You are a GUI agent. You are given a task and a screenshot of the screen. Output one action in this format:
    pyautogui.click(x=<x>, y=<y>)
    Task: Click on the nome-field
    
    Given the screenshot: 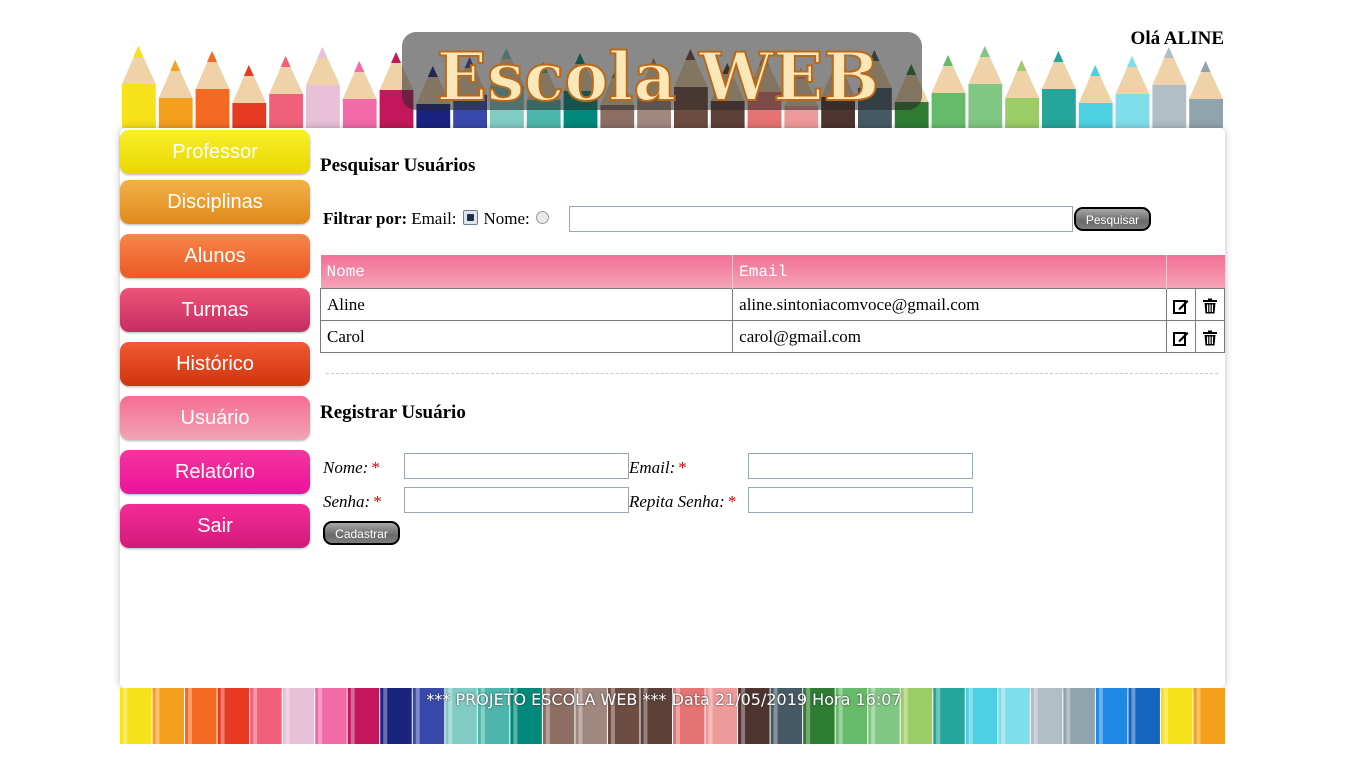 What is the action you would take?
    pyautogui.click(x=516, y=466)
    